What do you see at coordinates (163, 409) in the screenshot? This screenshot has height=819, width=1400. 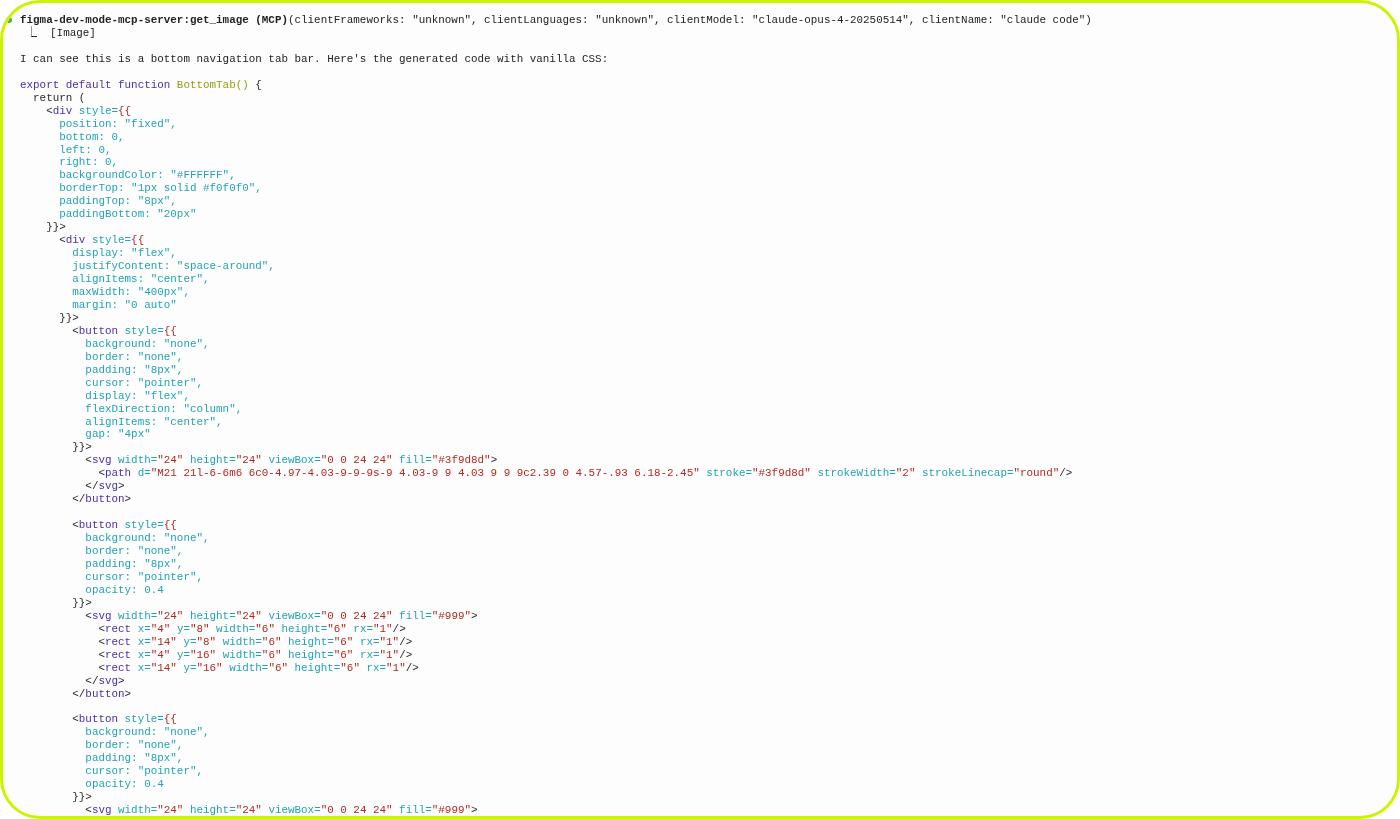 I see `code-line: flexDirection: "column",` at bounding box center [163, 409].